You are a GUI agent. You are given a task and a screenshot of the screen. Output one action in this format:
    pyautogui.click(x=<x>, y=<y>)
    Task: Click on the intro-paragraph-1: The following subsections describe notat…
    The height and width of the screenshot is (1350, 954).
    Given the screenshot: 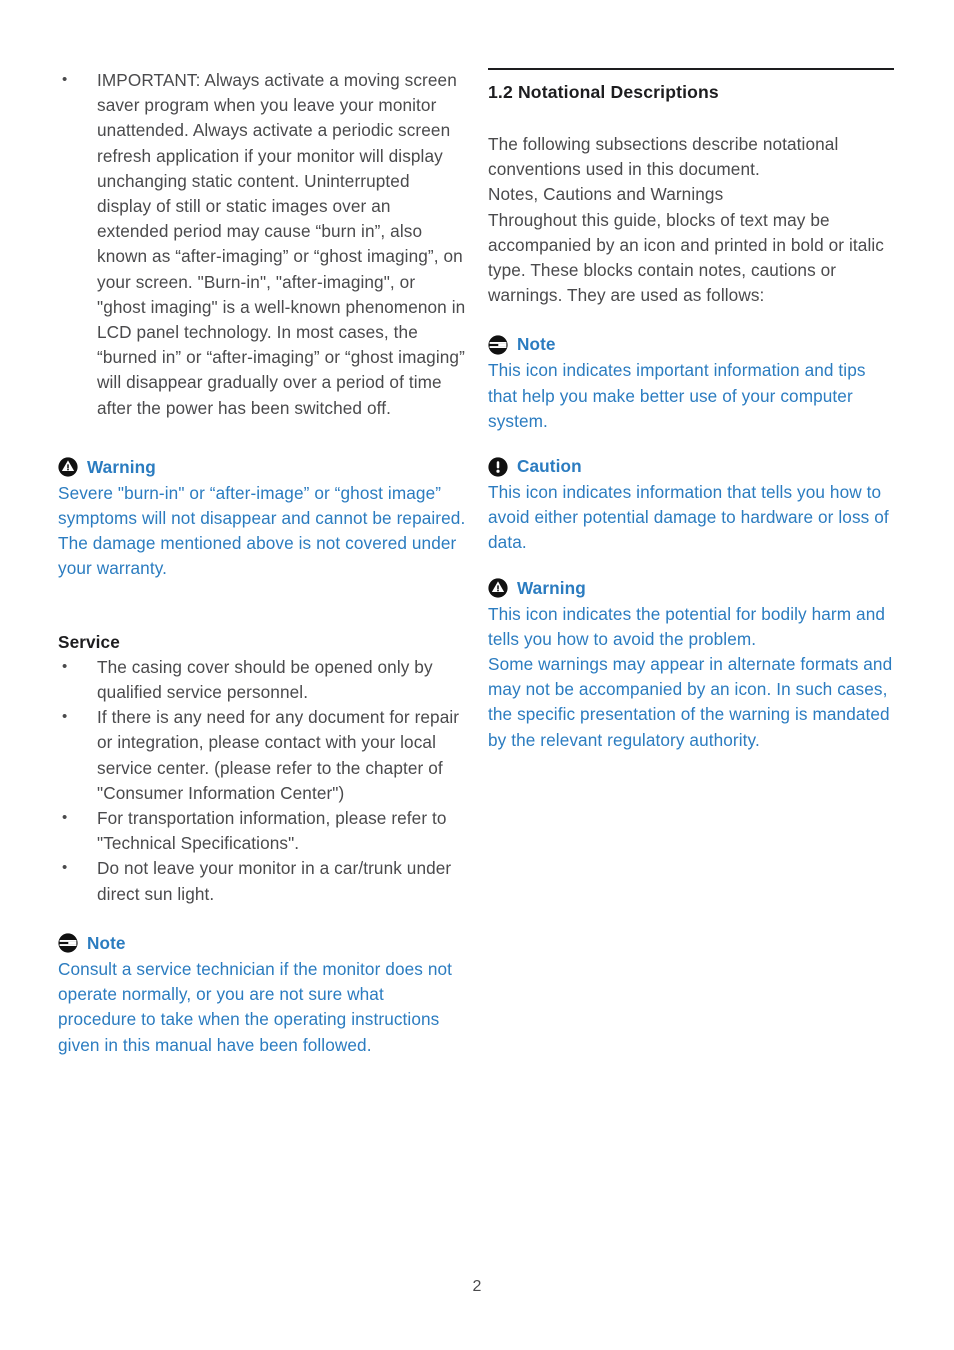 What is the action you would take?
    pyautogui.click(x=663, y=157)
    